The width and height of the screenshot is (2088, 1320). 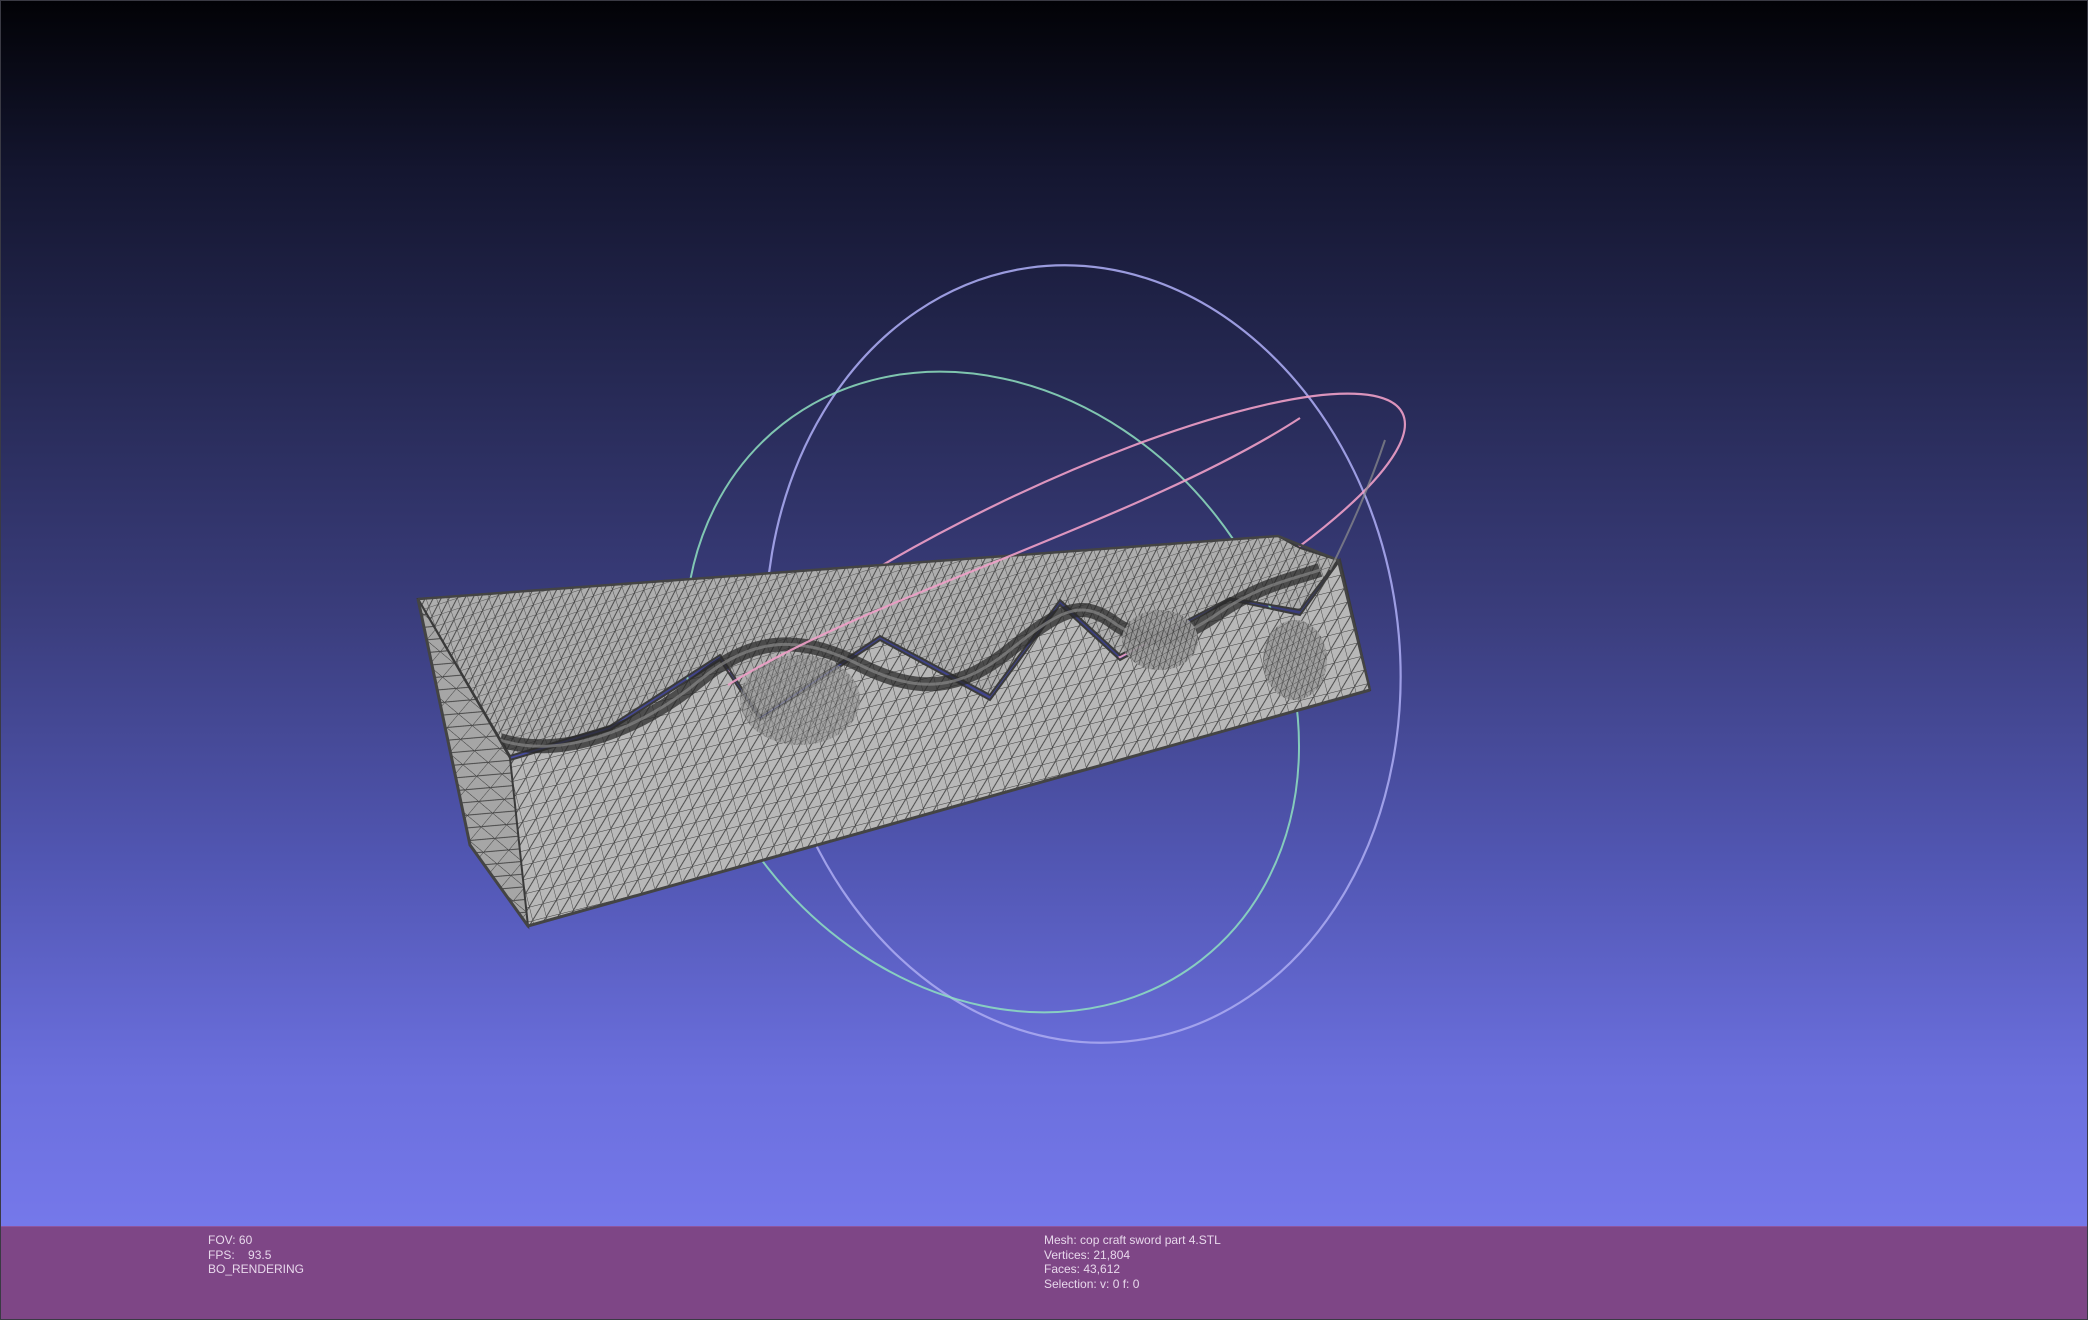 What do you see at coordinates (1112, 1254) in the screenshot?
I see `vertices-value: 21,804` at bounding box center [1112, 1254].